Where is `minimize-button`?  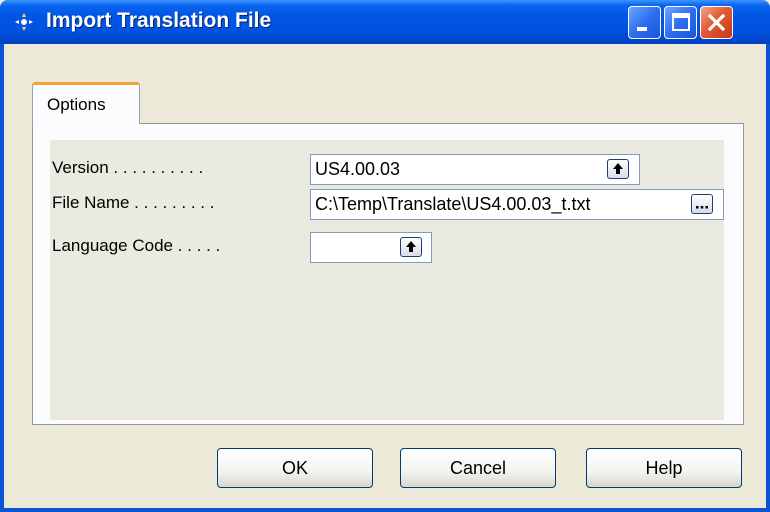
minimize-button is located at coordinates (644, 22).